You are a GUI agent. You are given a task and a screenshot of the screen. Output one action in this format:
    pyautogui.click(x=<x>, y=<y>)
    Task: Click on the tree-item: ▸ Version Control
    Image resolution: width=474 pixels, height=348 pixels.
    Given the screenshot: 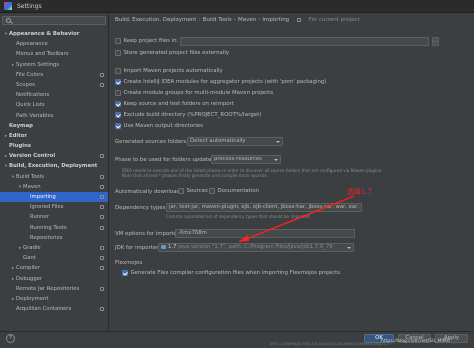 What is the action you would take?
    pyautogui.click(x=54, y=156)
    